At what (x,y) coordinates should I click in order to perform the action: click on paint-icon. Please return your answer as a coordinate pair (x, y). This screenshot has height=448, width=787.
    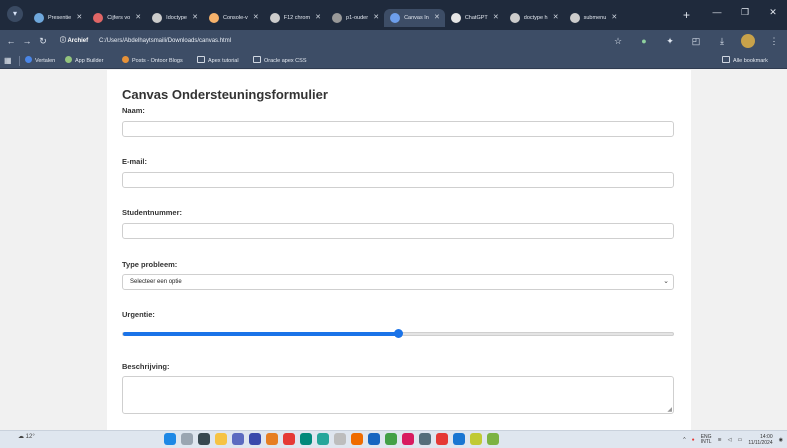
    Looking at the image, I should click on (272, 439).